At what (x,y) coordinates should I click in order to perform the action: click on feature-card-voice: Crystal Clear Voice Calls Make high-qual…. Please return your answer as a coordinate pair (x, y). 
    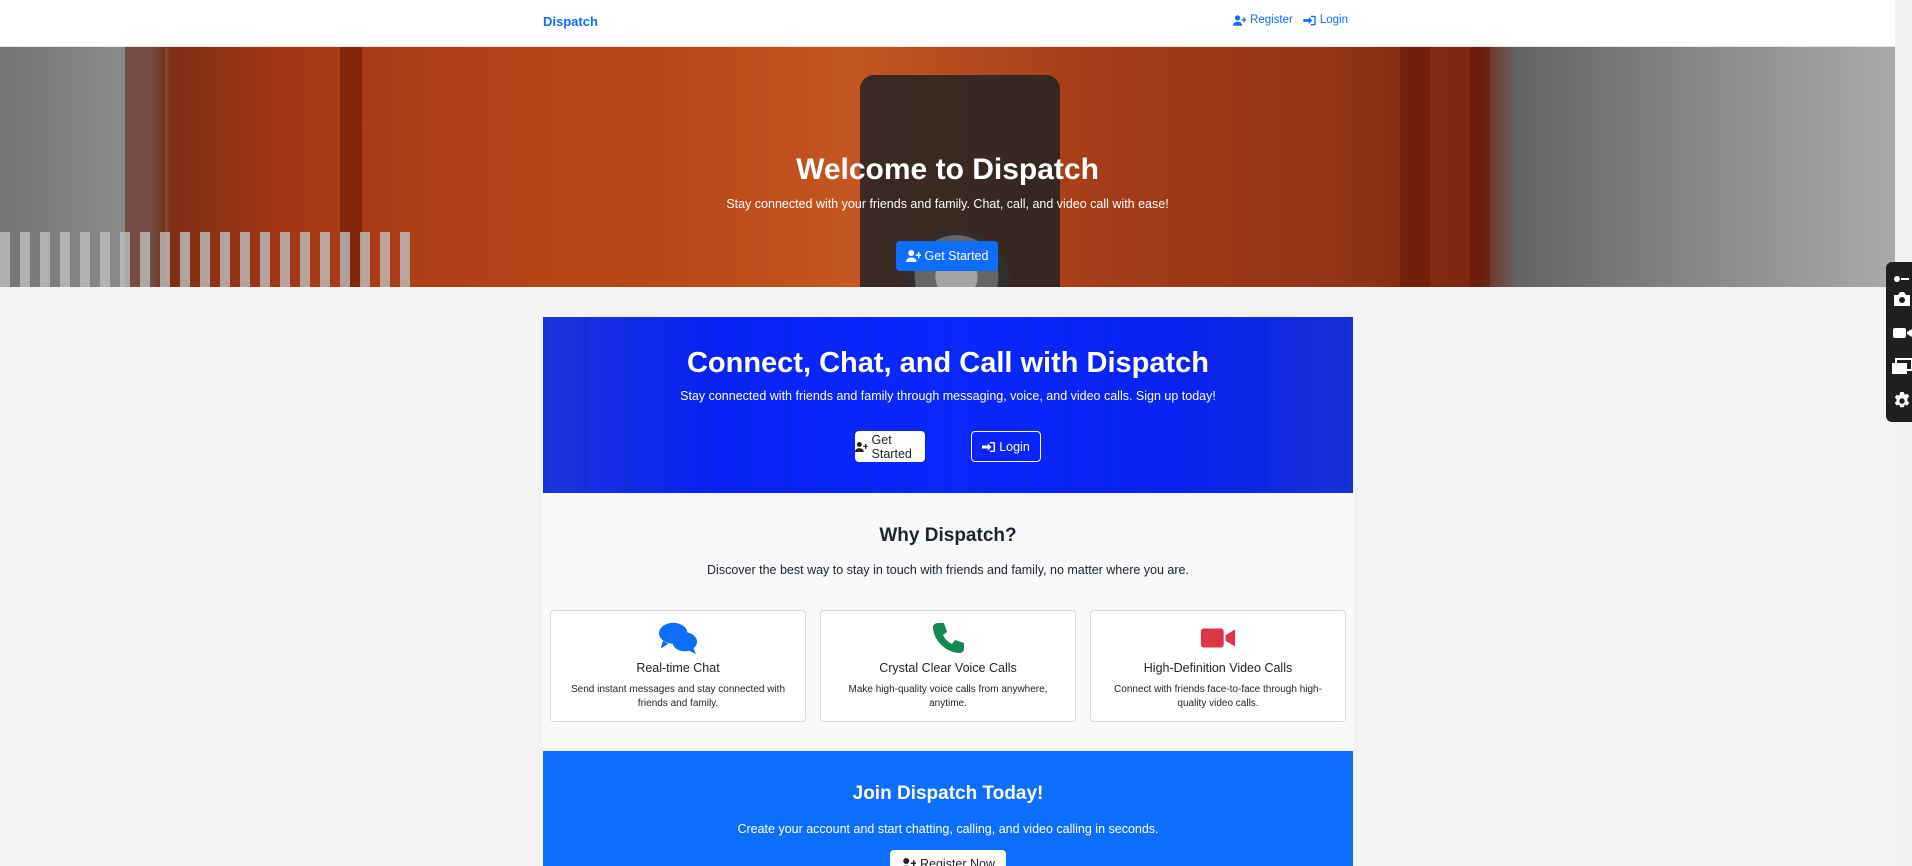
    Looking at the image, I should click on (948, 666).